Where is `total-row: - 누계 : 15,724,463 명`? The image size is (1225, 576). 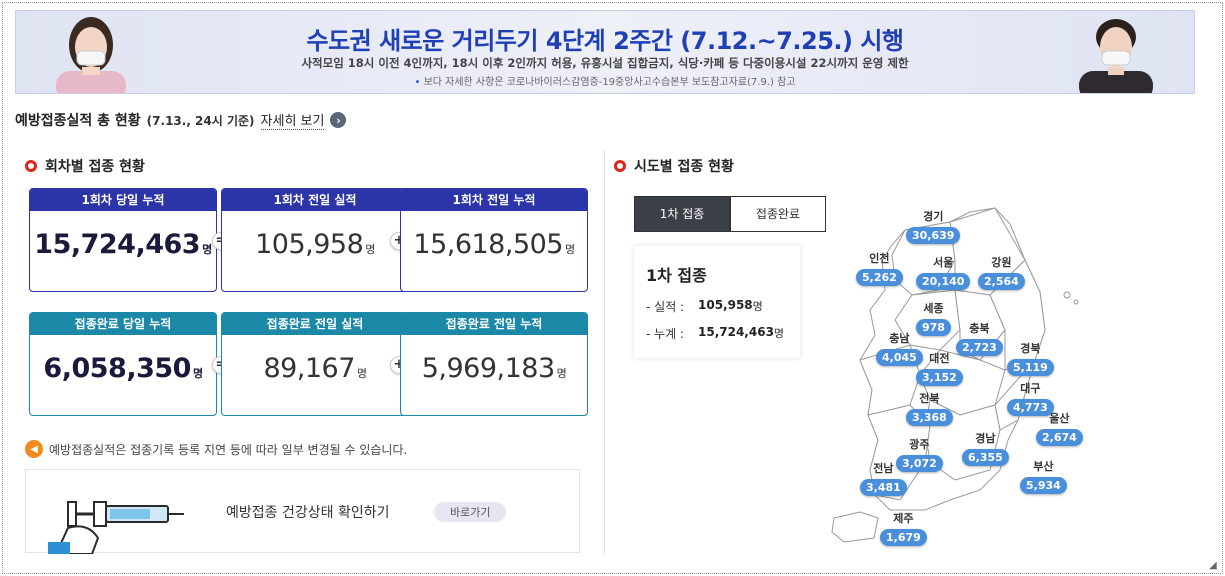 total-row: - 누계 : 15,724,463 명 is located at coordinates (717, 333).